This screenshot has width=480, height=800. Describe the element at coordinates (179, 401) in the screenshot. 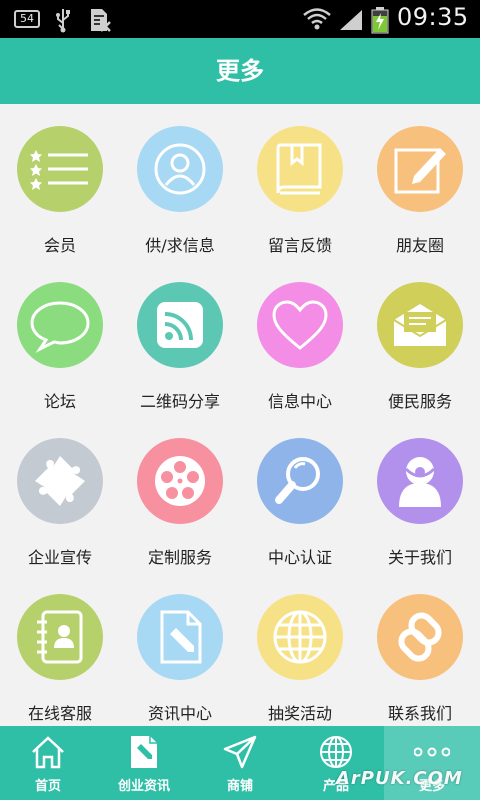

I see `grid-item-label: 二维码分享` at that location.